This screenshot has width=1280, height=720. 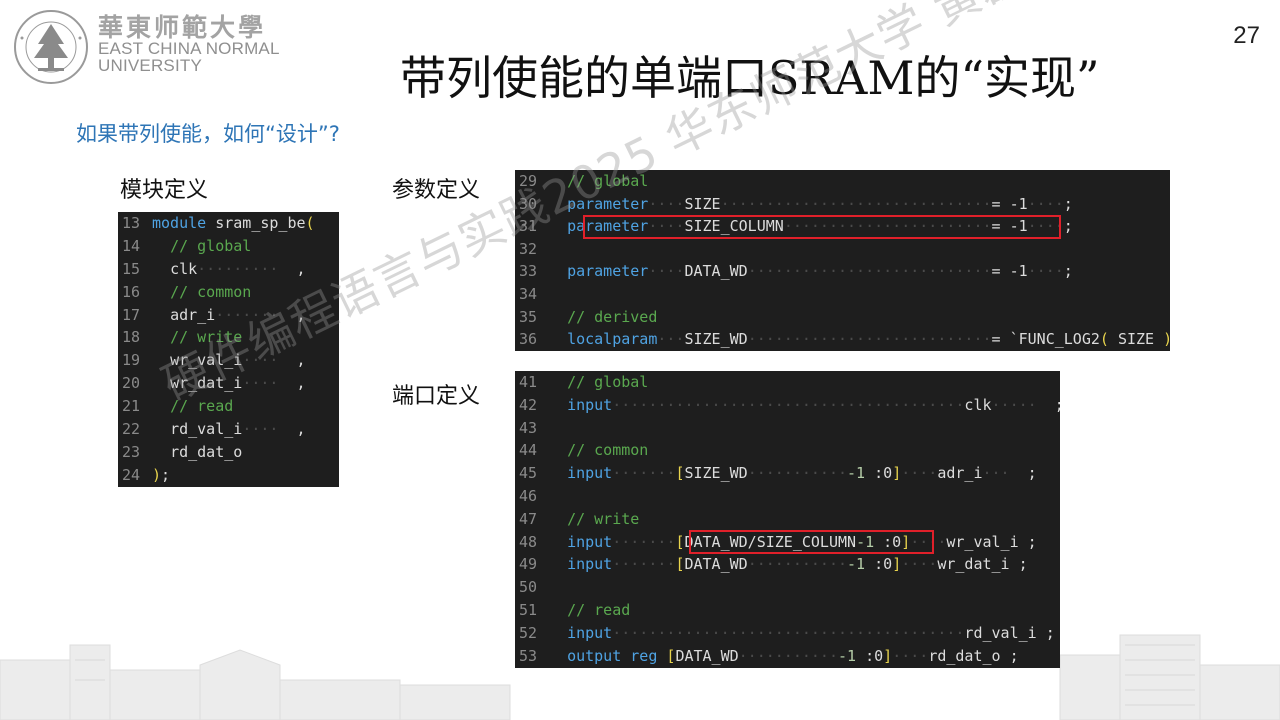 What do you see at coordinates (528, 473) in the screenshot?
I see `line-number: 45` at bounding box center [528, 473].